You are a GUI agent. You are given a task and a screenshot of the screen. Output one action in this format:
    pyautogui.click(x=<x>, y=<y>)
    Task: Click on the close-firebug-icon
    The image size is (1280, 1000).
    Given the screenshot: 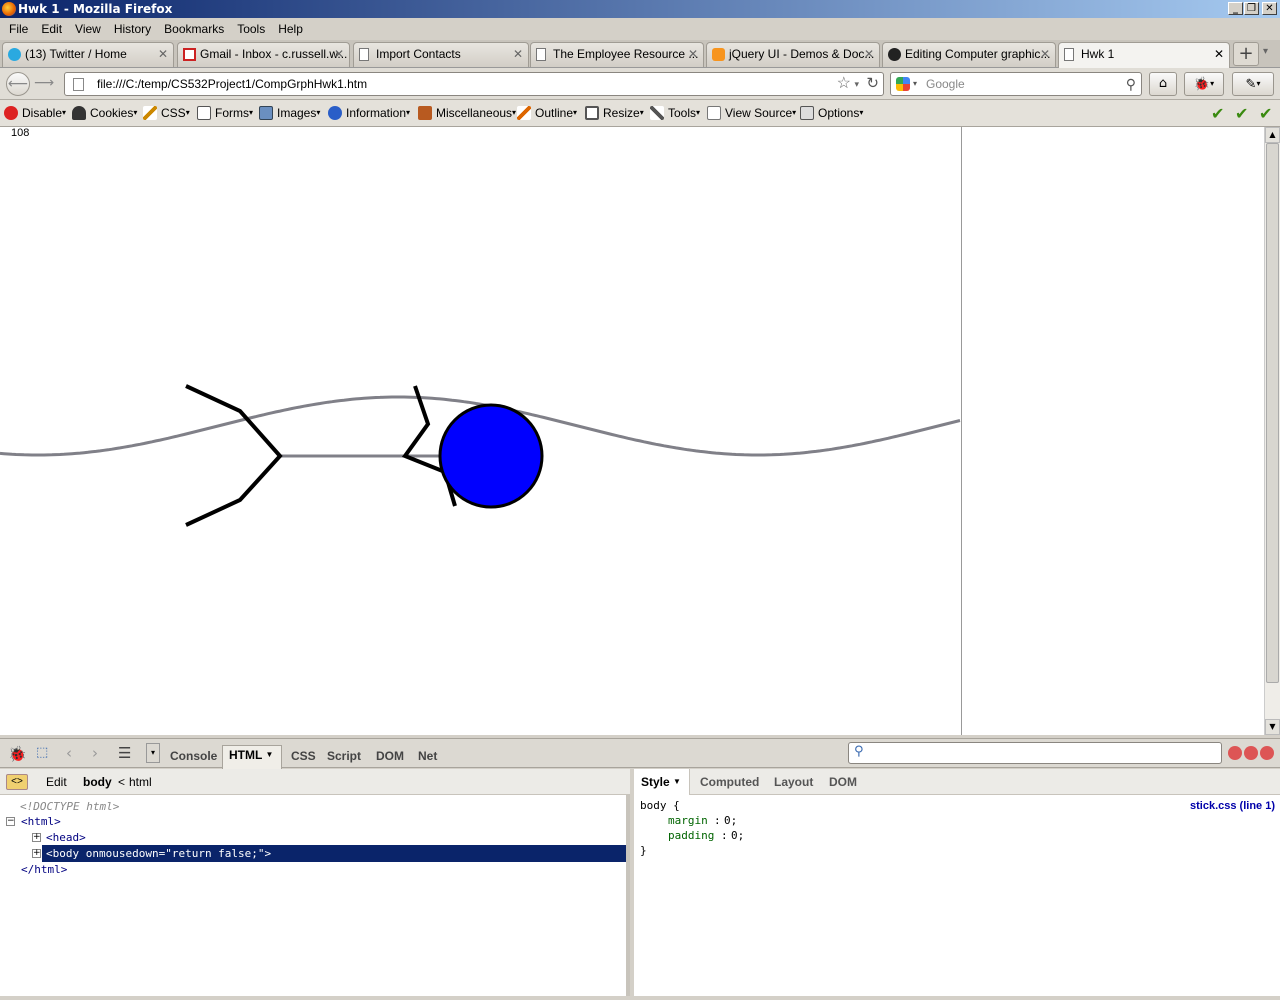 What is the action you would take?
    pyautogui.click(x=1267, y=753)
    